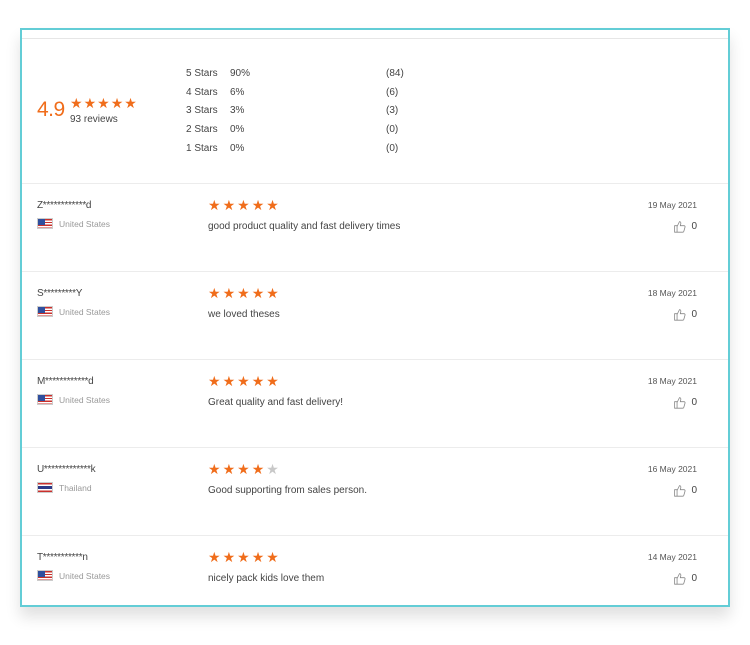 Image resolution: width=750 pixels, height=645 pixels. Describe the element at coordinates (287, 490) in the screenshot. I see `review-text: Good supporting from sales person.` at that location.